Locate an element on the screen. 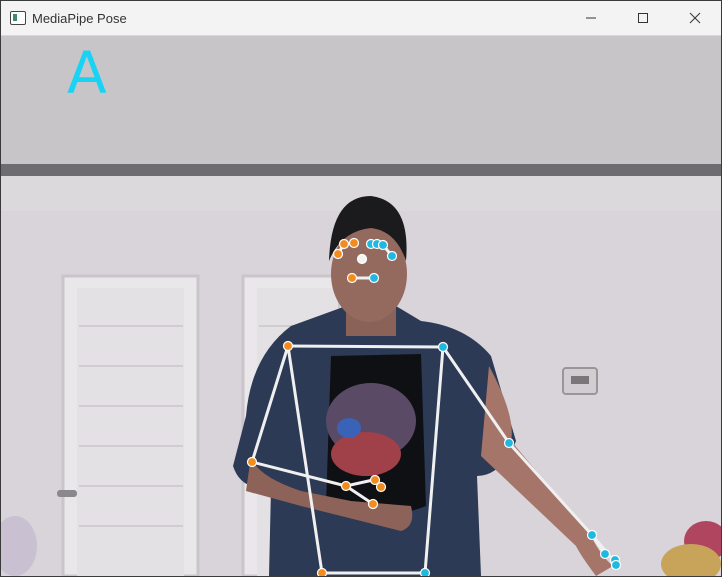 Image resolution: width=722 pixels, height=577 pixels. app-window-icon is located at coordinates (18, 18).